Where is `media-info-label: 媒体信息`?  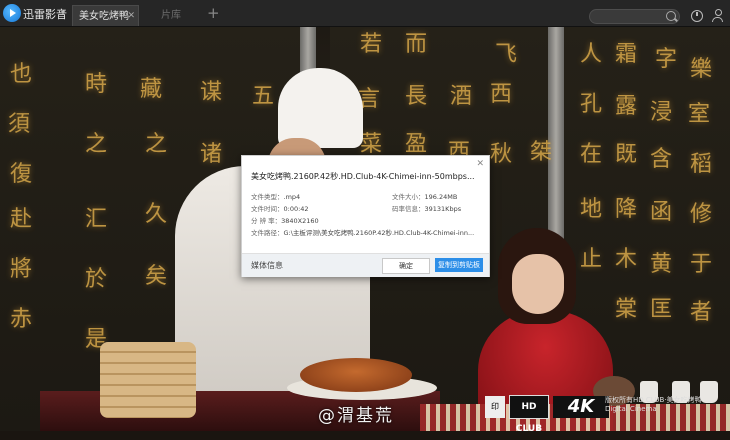 media-info-label: 媒体信息 is located at coordinates (267, 265).